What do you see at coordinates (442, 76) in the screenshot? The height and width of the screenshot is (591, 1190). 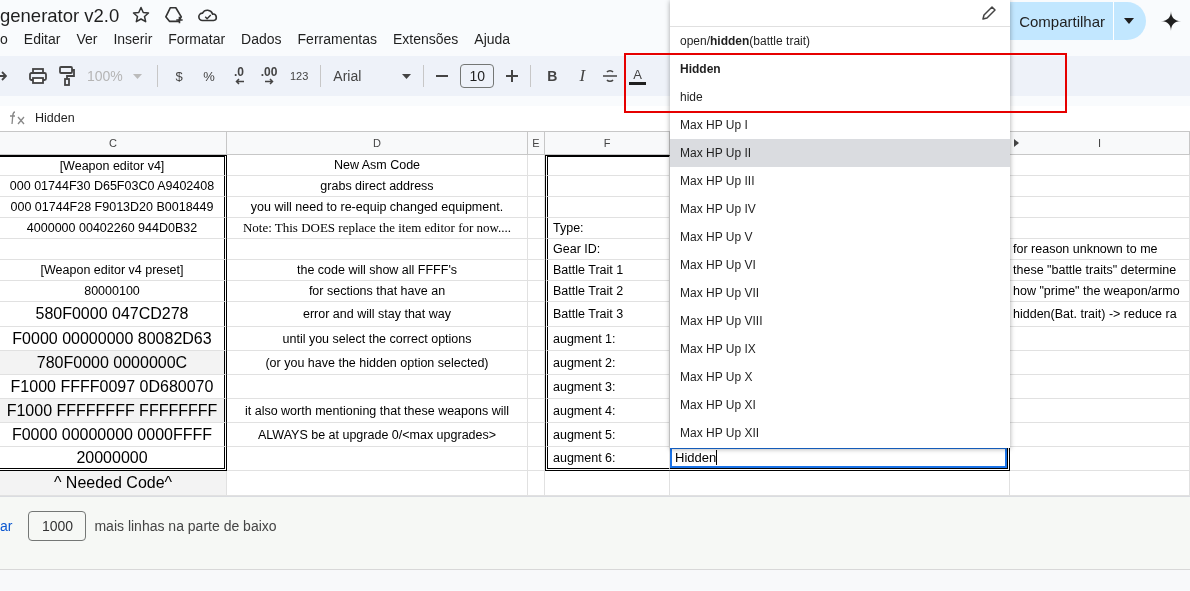 I see `minus-icon` at bounding box center [442, 76].